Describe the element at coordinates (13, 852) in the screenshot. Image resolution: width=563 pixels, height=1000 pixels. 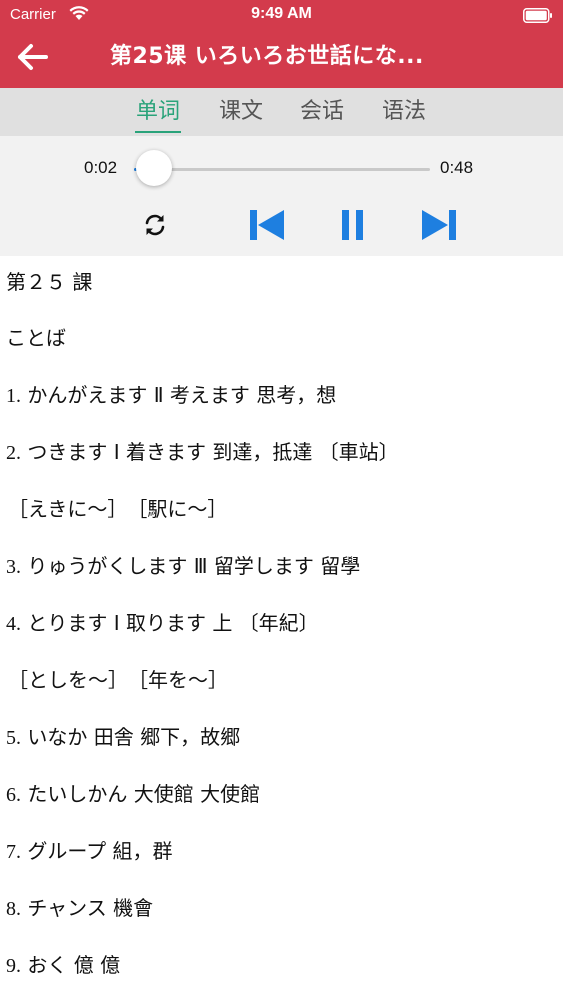
I see `vocab-number: 7.` at that location.